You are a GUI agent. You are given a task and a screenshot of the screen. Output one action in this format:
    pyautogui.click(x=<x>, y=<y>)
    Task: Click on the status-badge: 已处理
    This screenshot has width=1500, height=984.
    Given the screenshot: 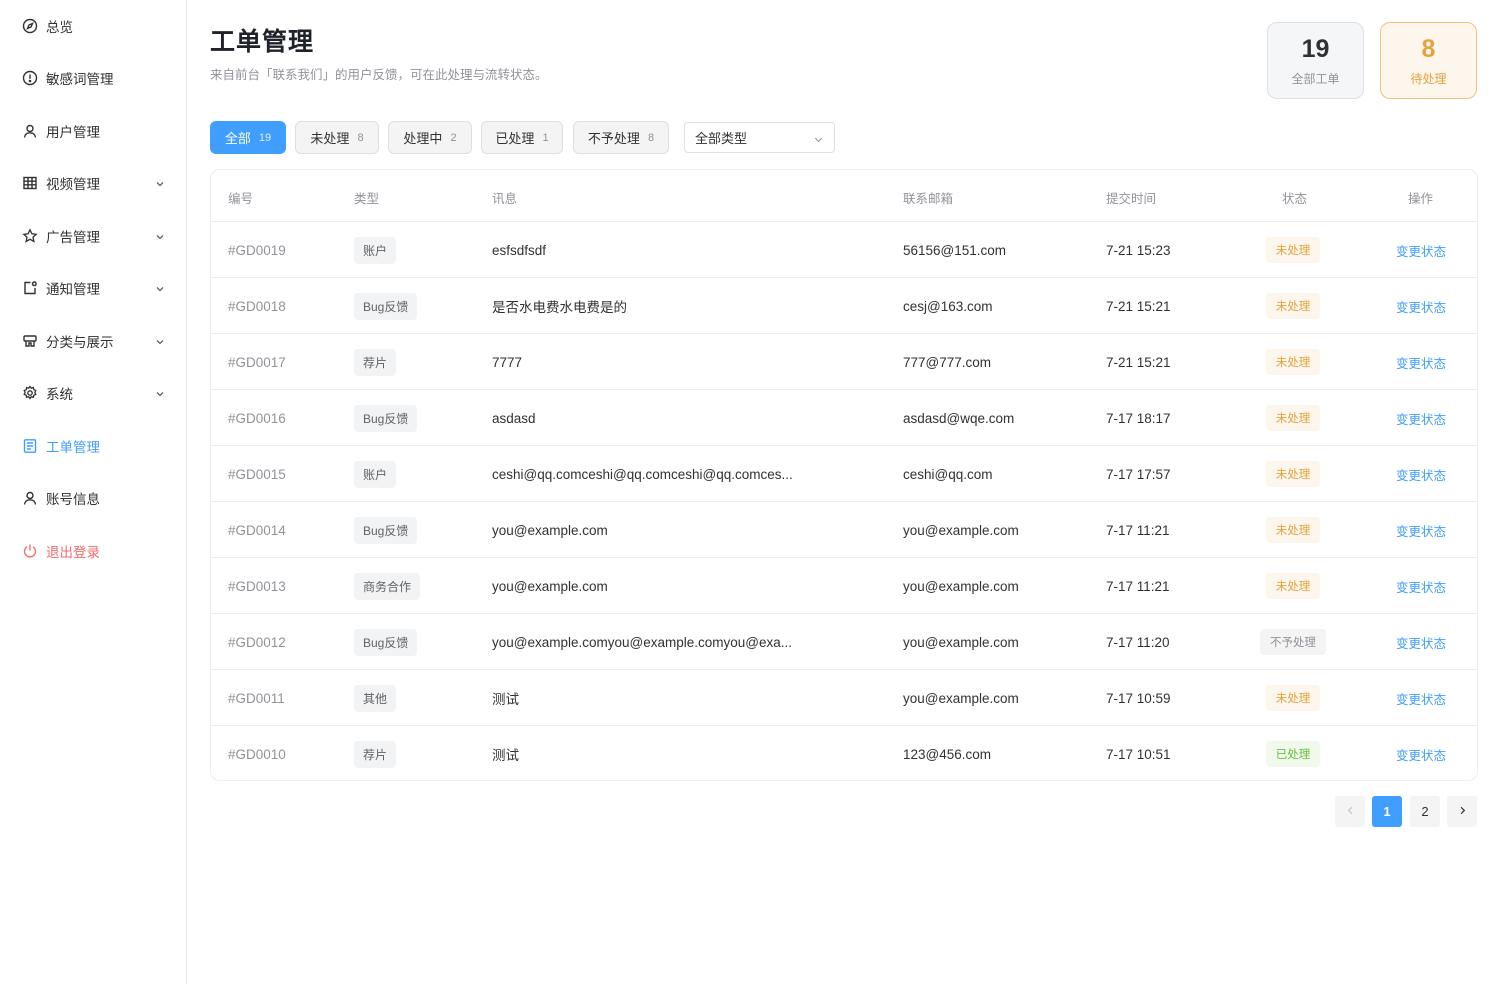 What is the action you would take?
    pyautogui.click(x=1293, y=754)
    